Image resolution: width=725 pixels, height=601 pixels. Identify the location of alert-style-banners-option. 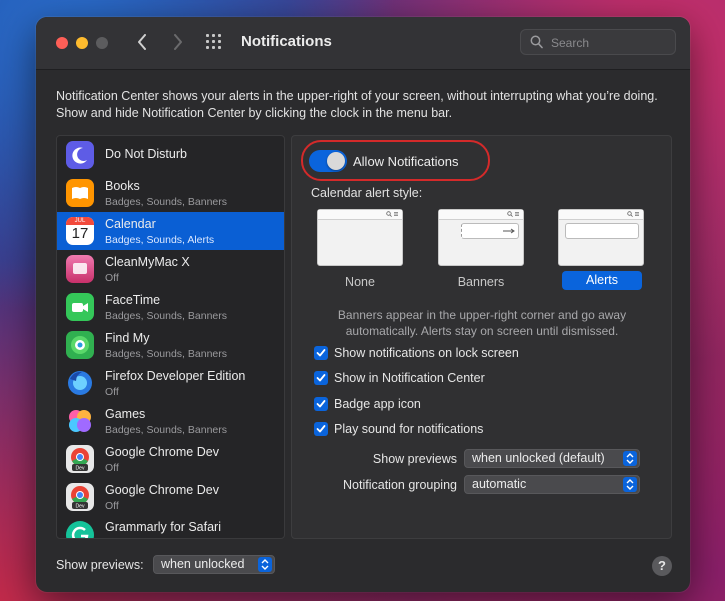
(481, 237).